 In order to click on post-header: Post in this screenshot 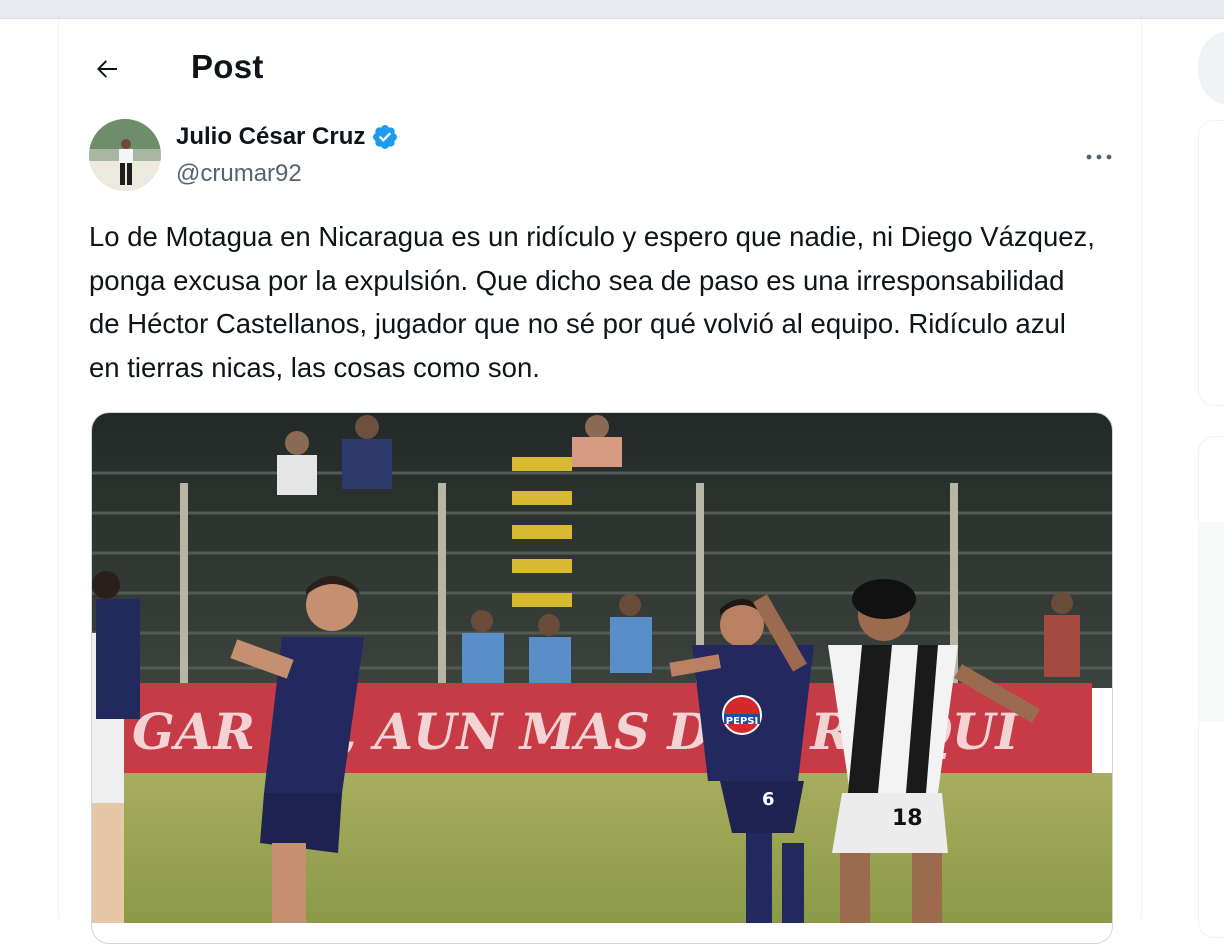, I will do `click(600, 69)`.